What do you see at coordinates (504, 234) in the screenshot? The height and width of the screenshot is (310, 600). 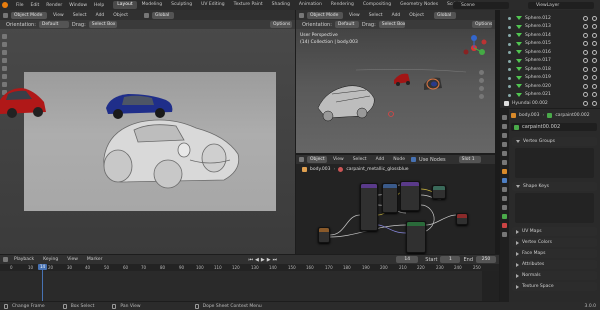 I see `texture-tab-icon` at bounding box center [504, 234].